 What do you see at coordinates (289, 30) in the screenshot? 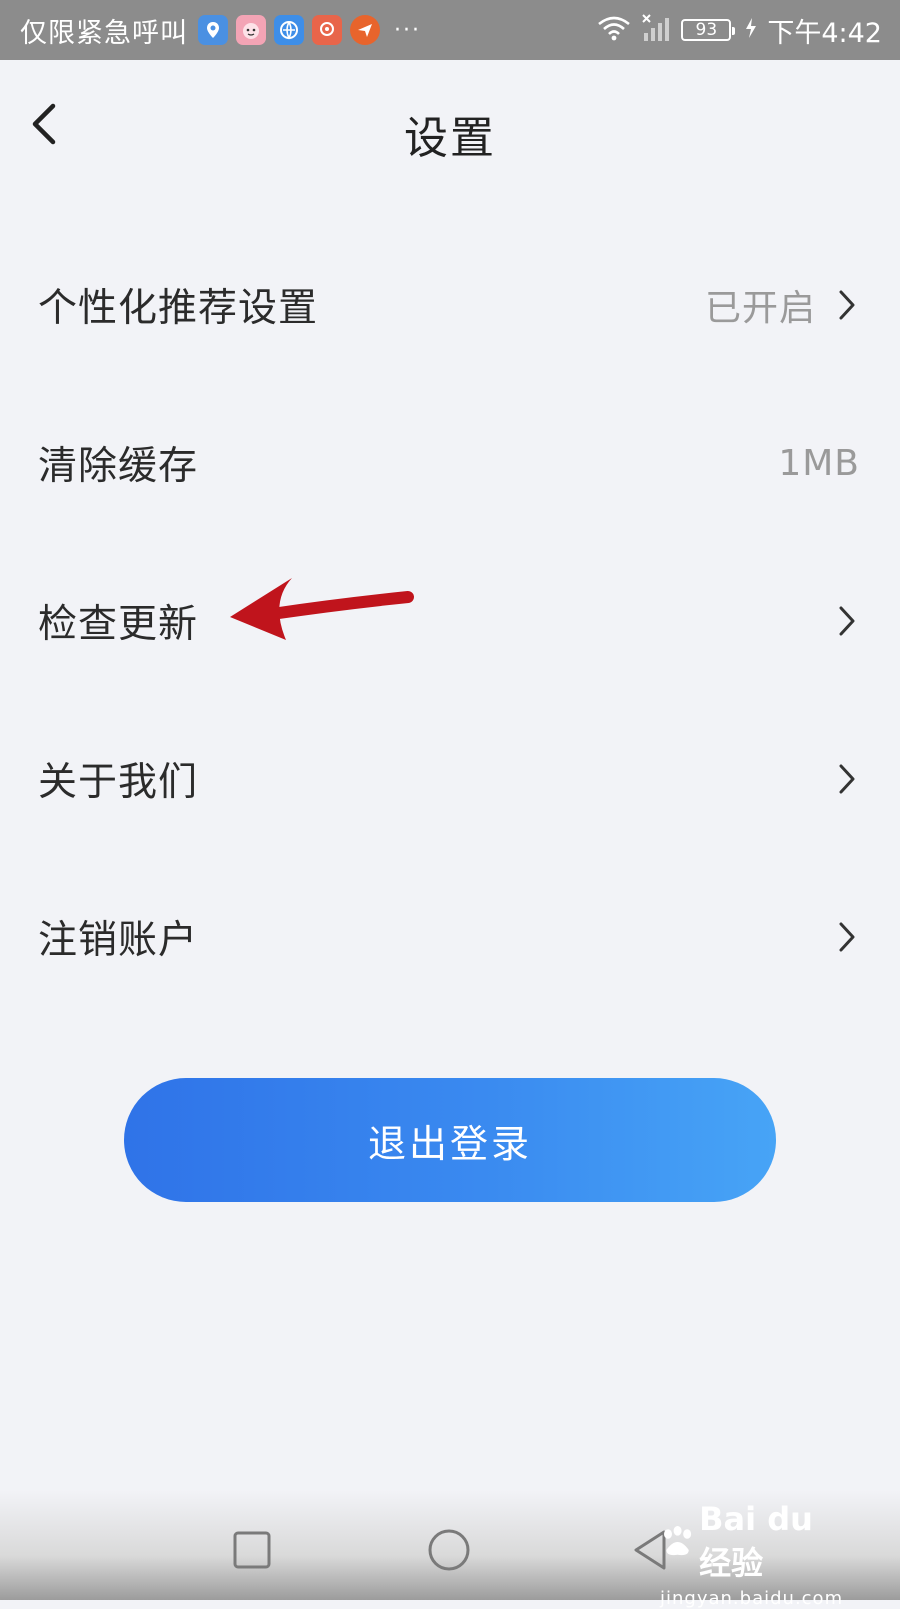
I see `browser-app-icon` at bounding box center [289, 30].